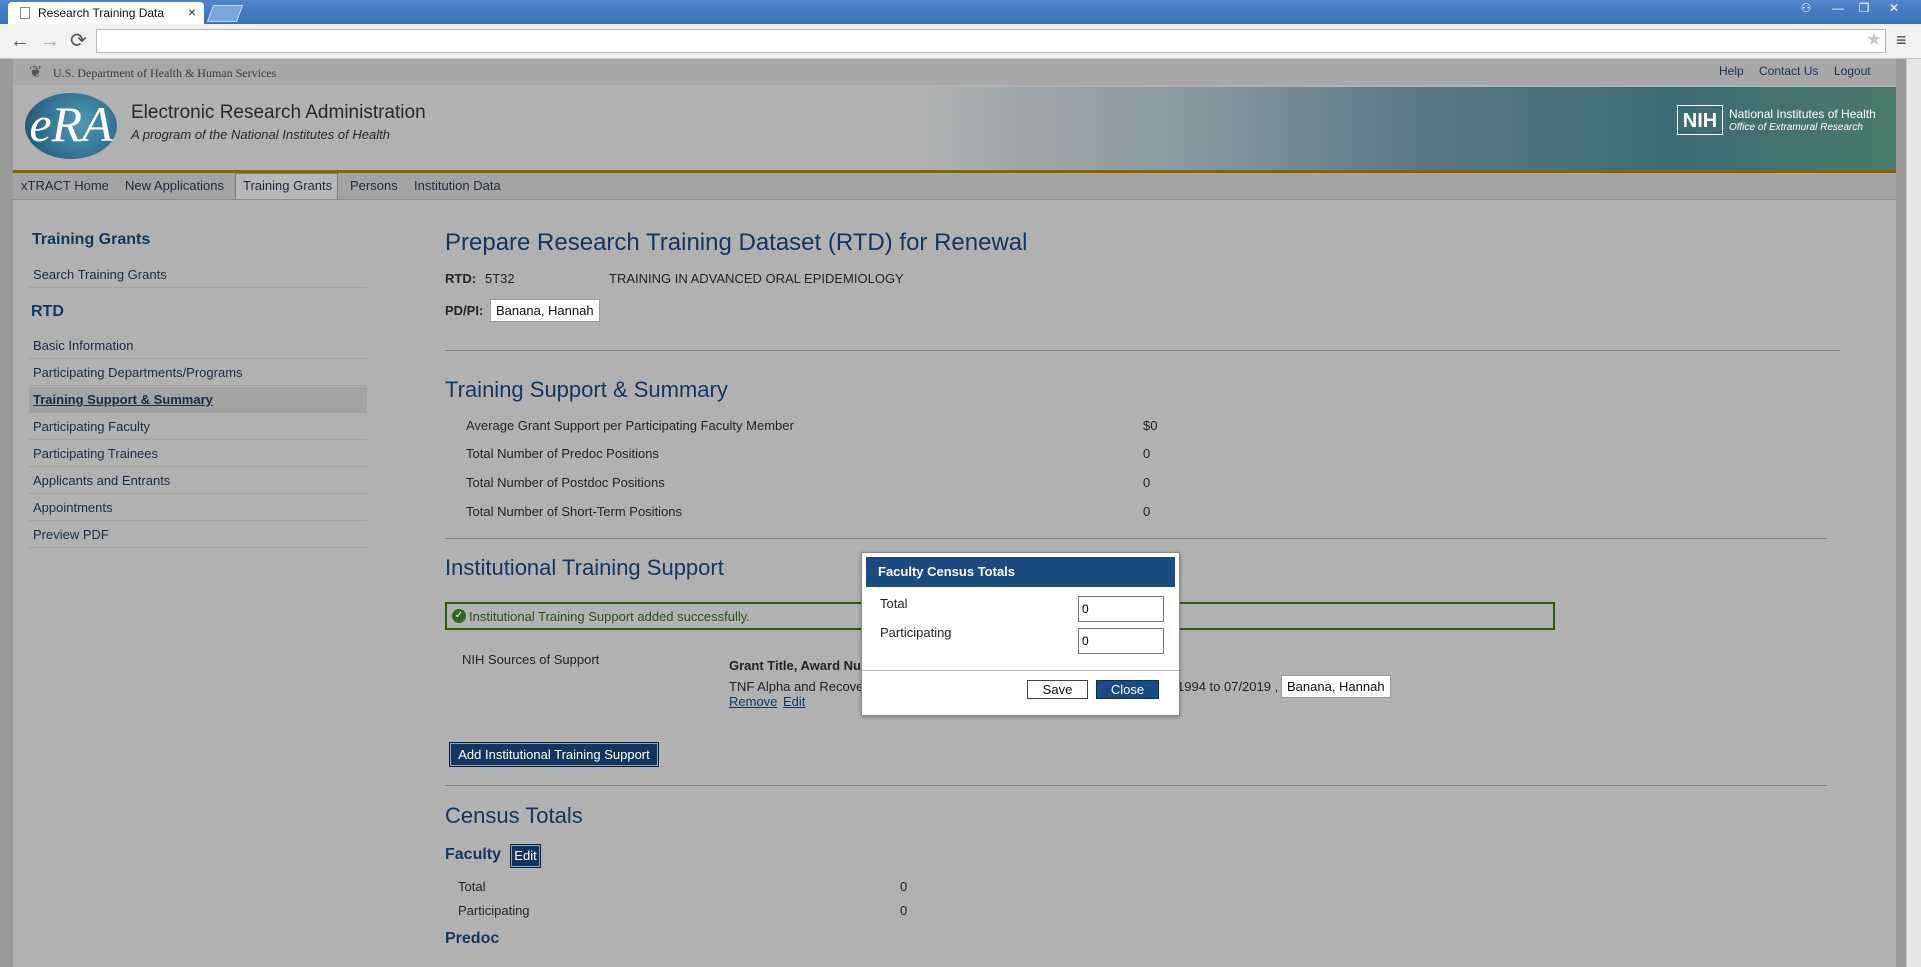 The width and height of the screenshot is (1921, 967). What do you see at coordinates (198, 400) in the screenshot?
I see `sidebar-item-training-support-summary: Training Support & Summary` at bounding box center [198, 400].